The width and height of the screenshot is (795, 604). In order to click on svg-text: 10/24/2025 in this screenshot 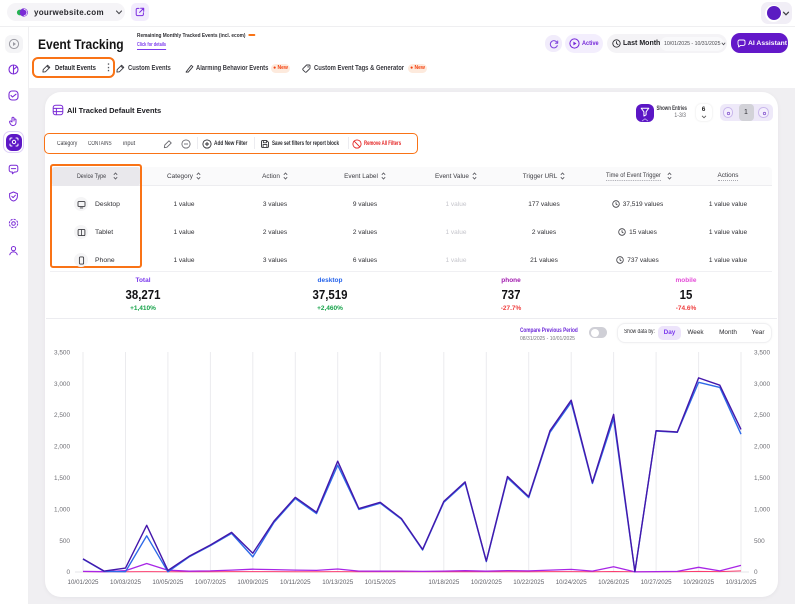, I will do `click(572, 582)`.